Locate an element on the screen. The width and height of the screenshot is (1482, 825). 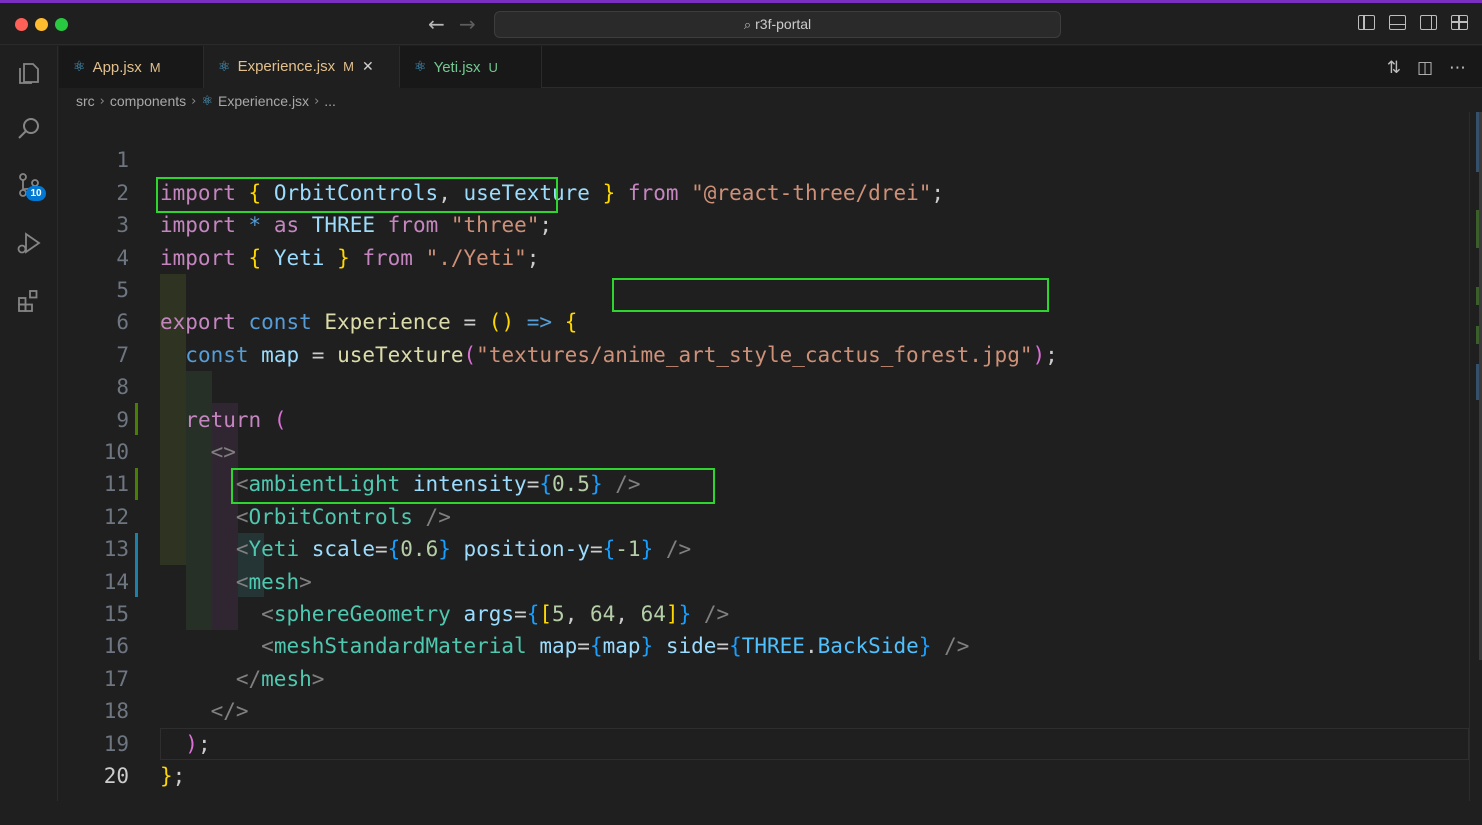
code-line: 18 ); is located at coordinates (764, 709).